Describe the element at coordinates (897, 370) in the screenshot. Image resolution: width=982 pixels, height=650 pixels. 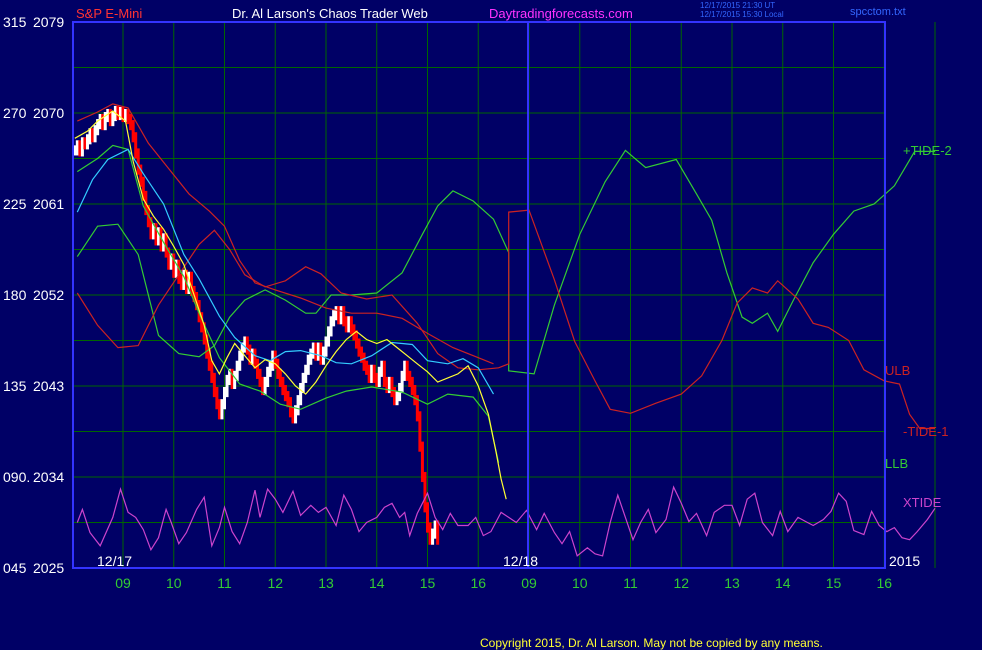
I see `series-label: ULB` at that location.